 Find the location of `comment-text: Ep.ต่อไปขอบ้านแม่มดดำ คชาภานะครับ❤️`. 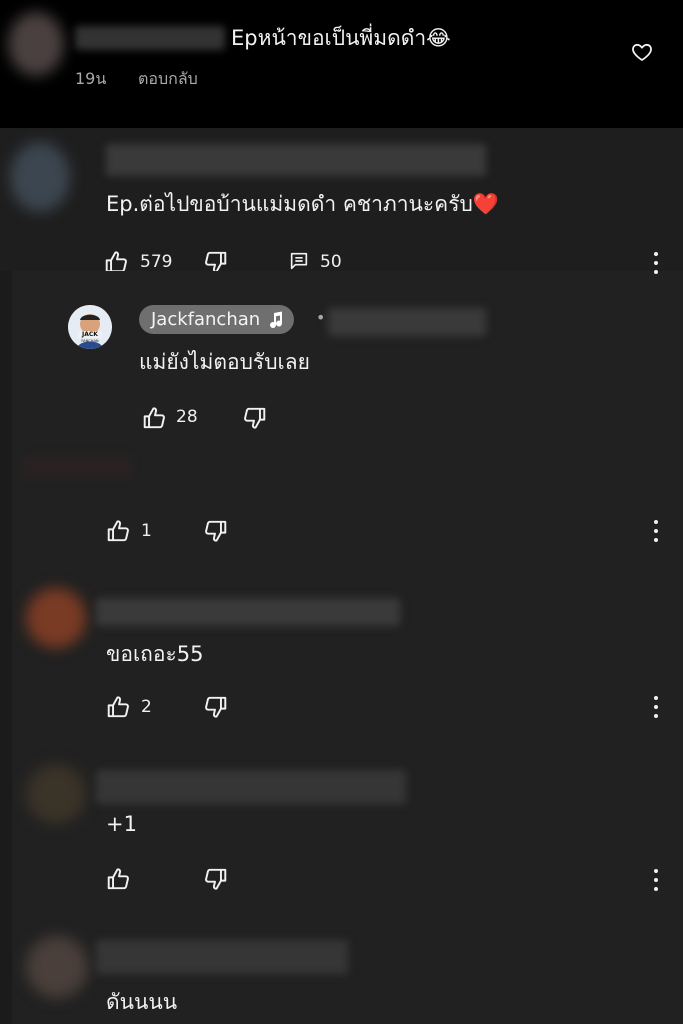

comment-text: Ep.ต่อไปขอบ้านแม่มดดำ คชาภานะครับ❤️ is located at coordinates (302, 204).